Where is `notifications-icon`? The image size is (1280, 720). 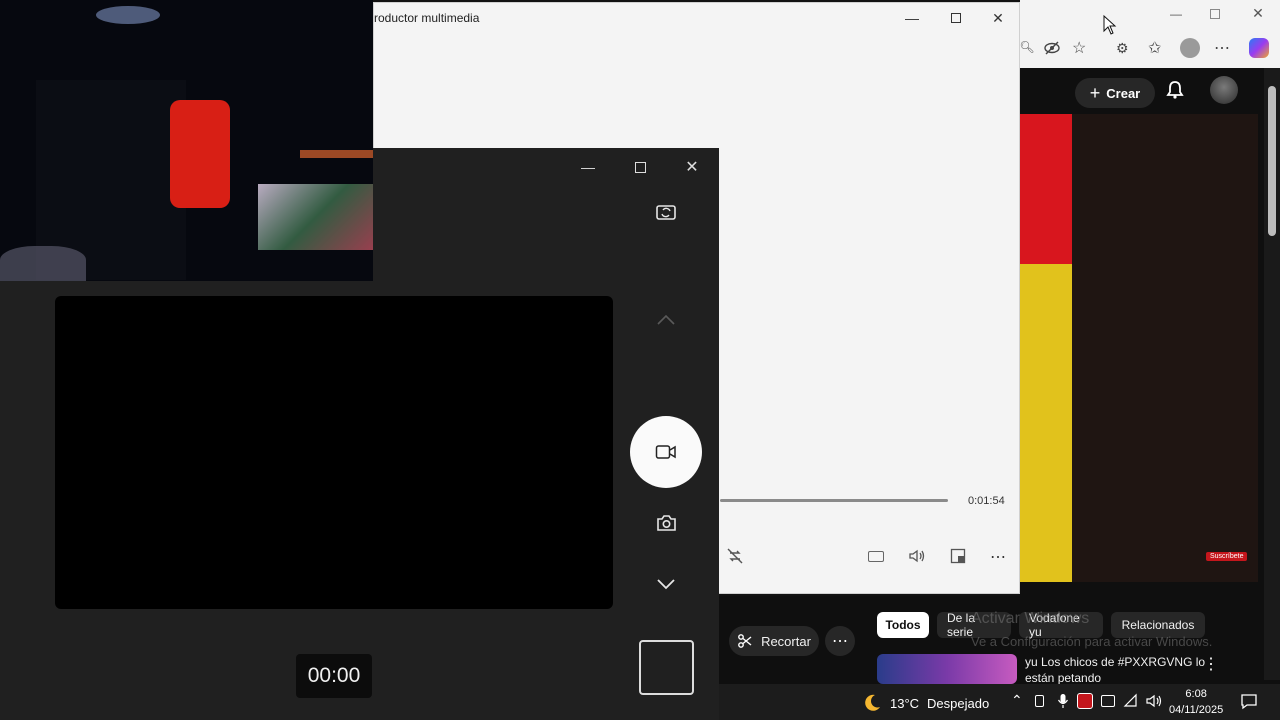 notifications-icon is located at coordinates (1249, 701).